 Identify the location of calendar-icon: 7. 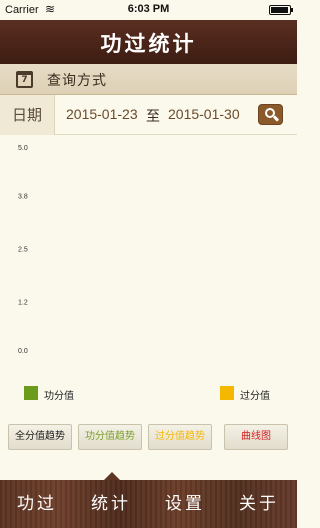
(24, 79).